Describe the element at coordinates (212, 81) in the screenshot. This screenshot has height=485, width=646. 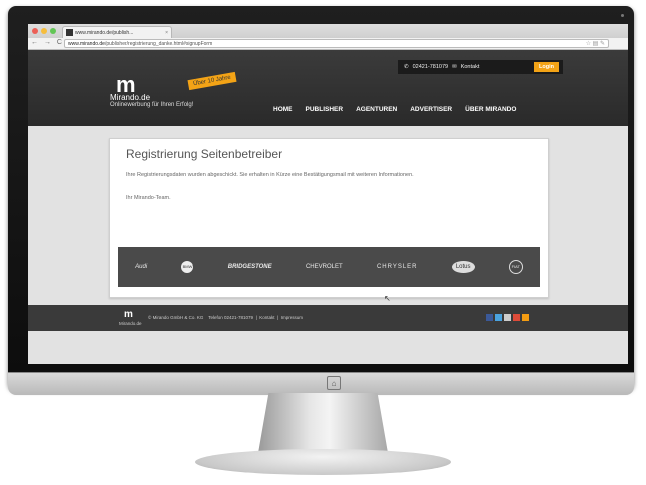
I see `anniversary-ribbon: Über 10 Jahre` at that location.